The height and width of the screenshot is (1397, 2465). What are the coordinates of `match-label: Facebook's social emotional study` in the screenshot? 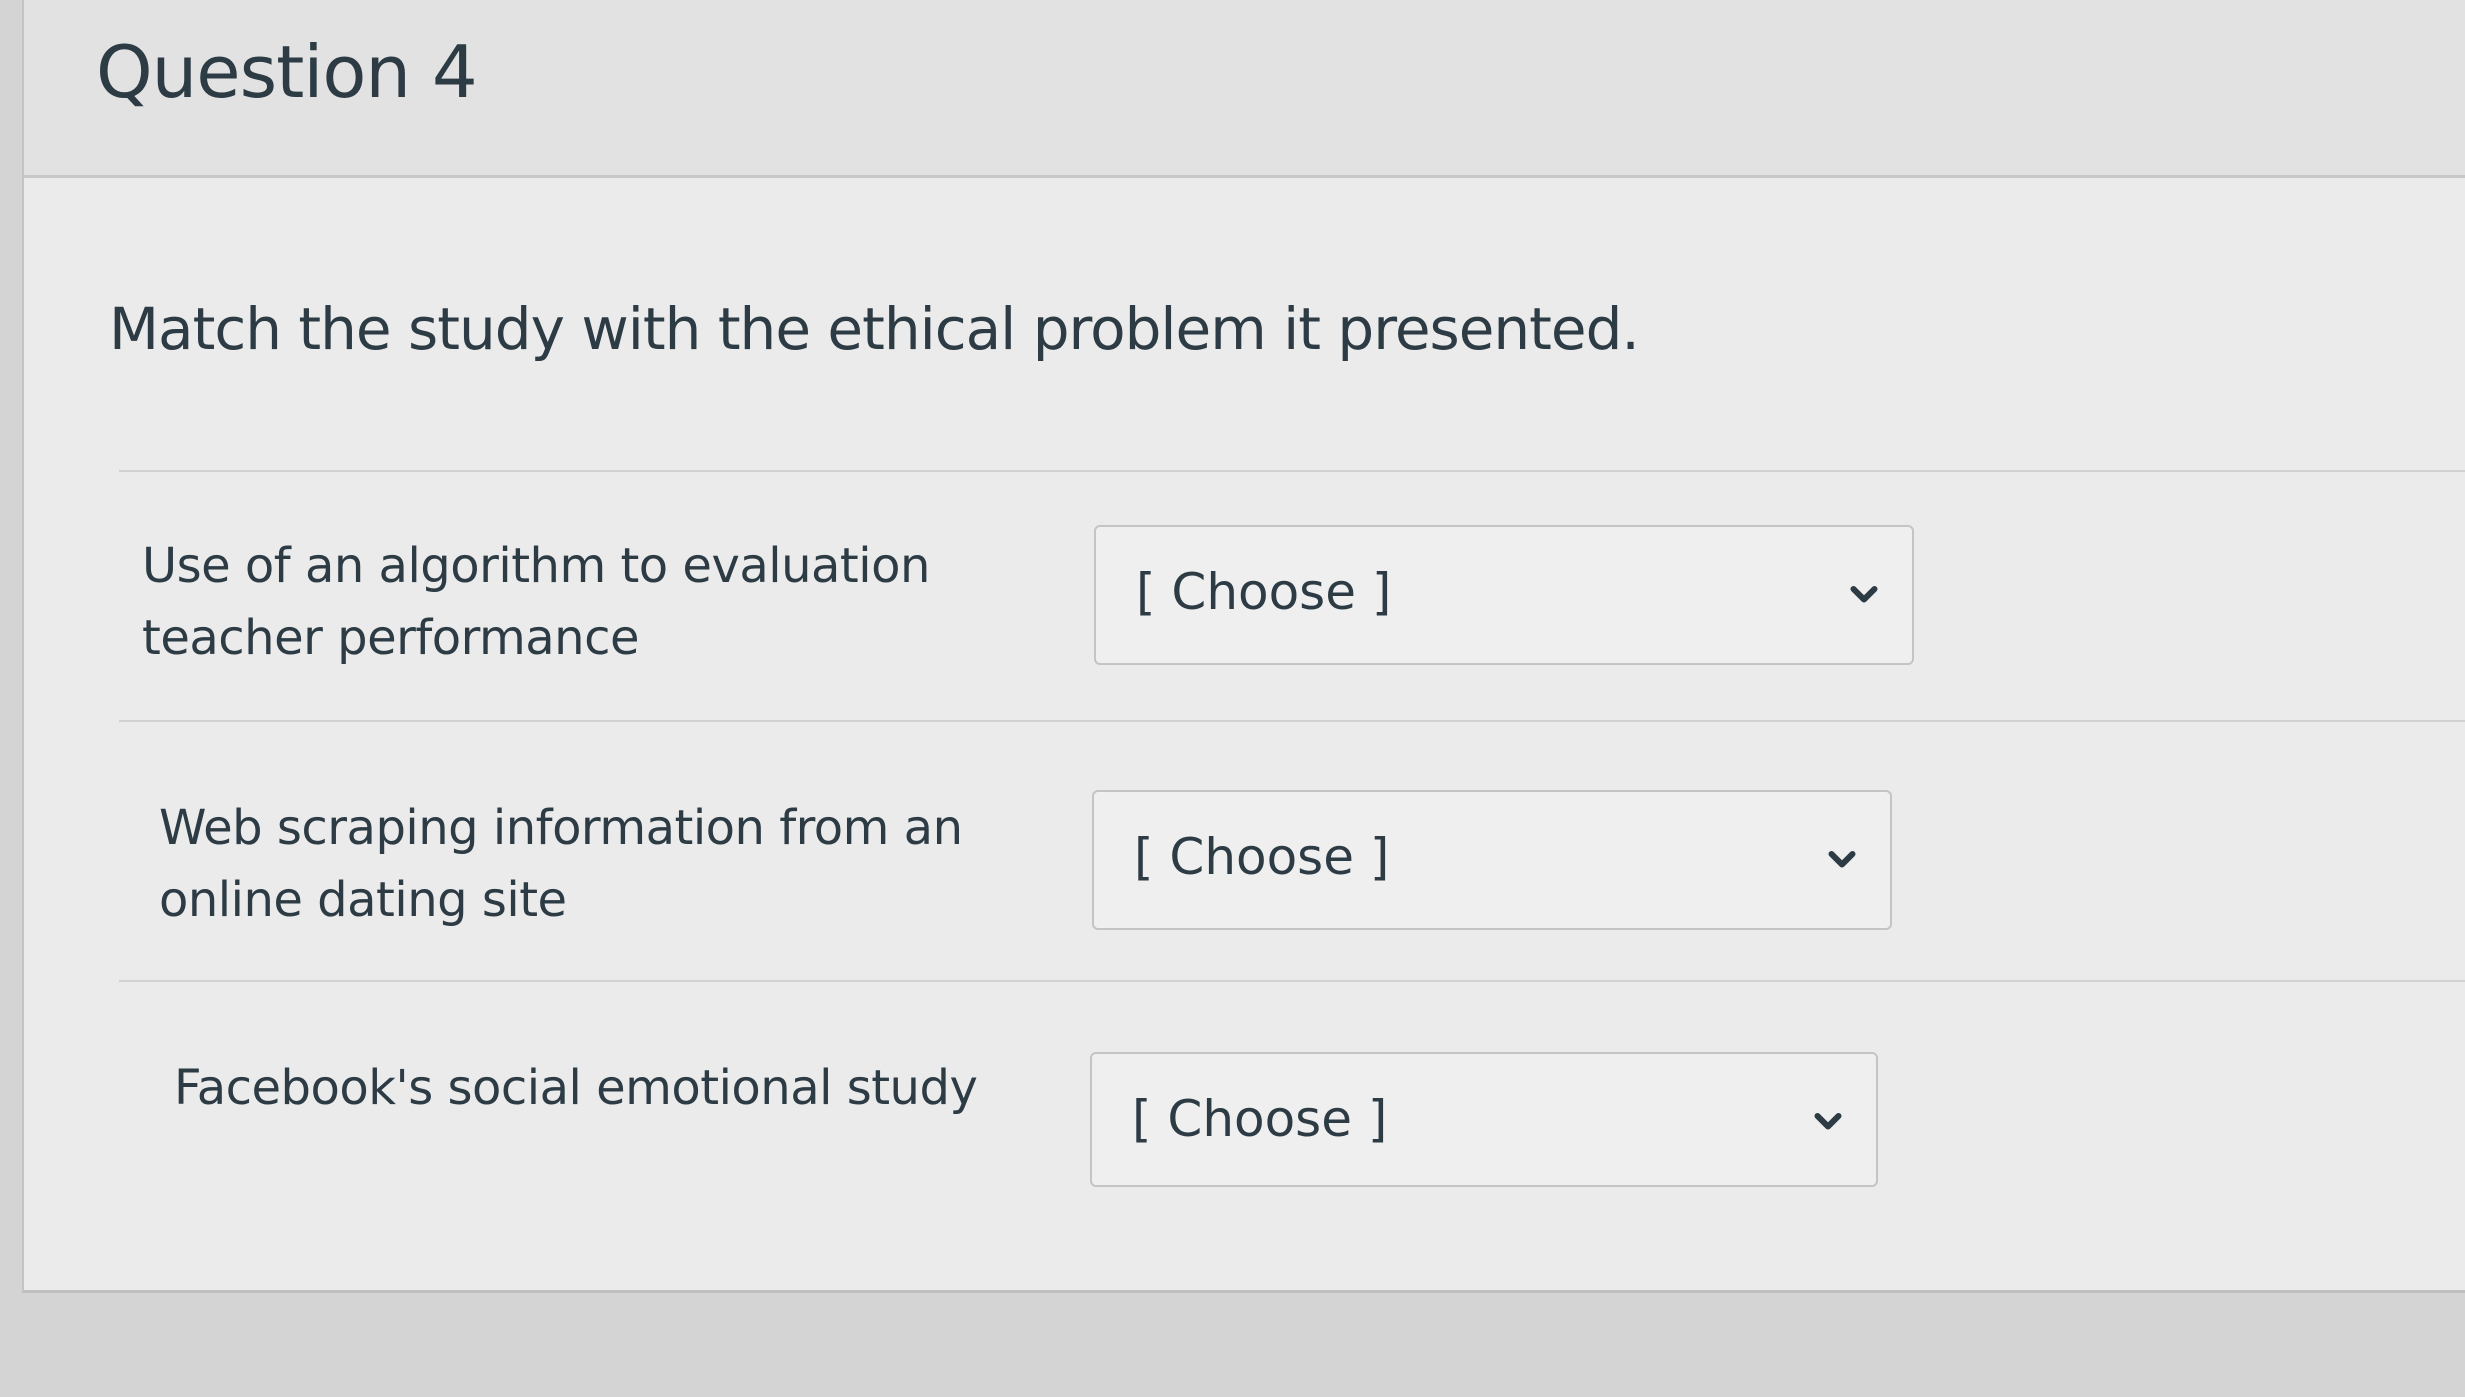 It's located at (576, 1088).